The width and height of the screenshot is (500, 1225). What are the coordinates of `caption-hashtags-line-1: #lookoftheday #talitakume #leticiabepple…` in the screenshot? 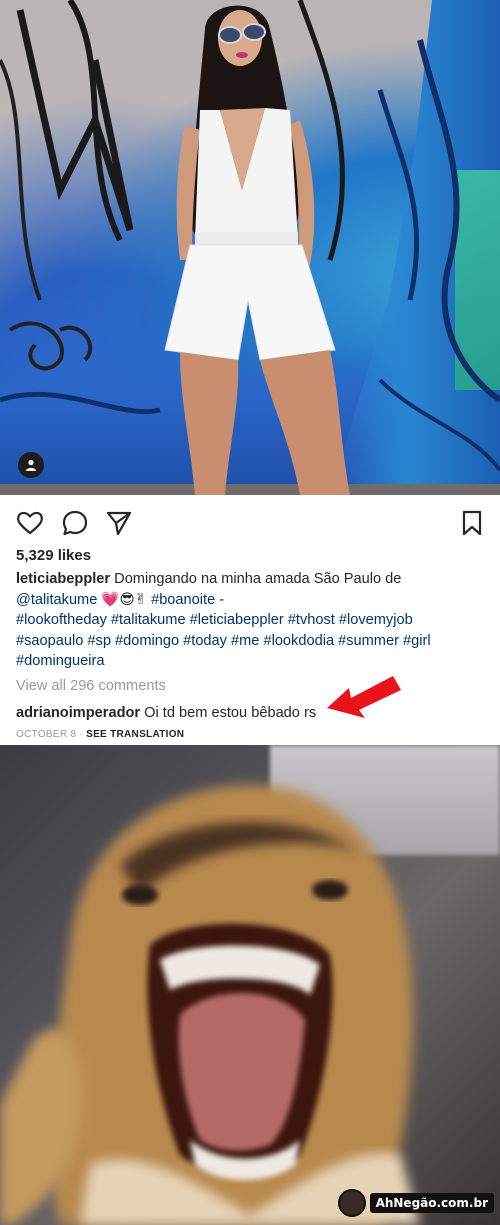 It's located at (214, 620).